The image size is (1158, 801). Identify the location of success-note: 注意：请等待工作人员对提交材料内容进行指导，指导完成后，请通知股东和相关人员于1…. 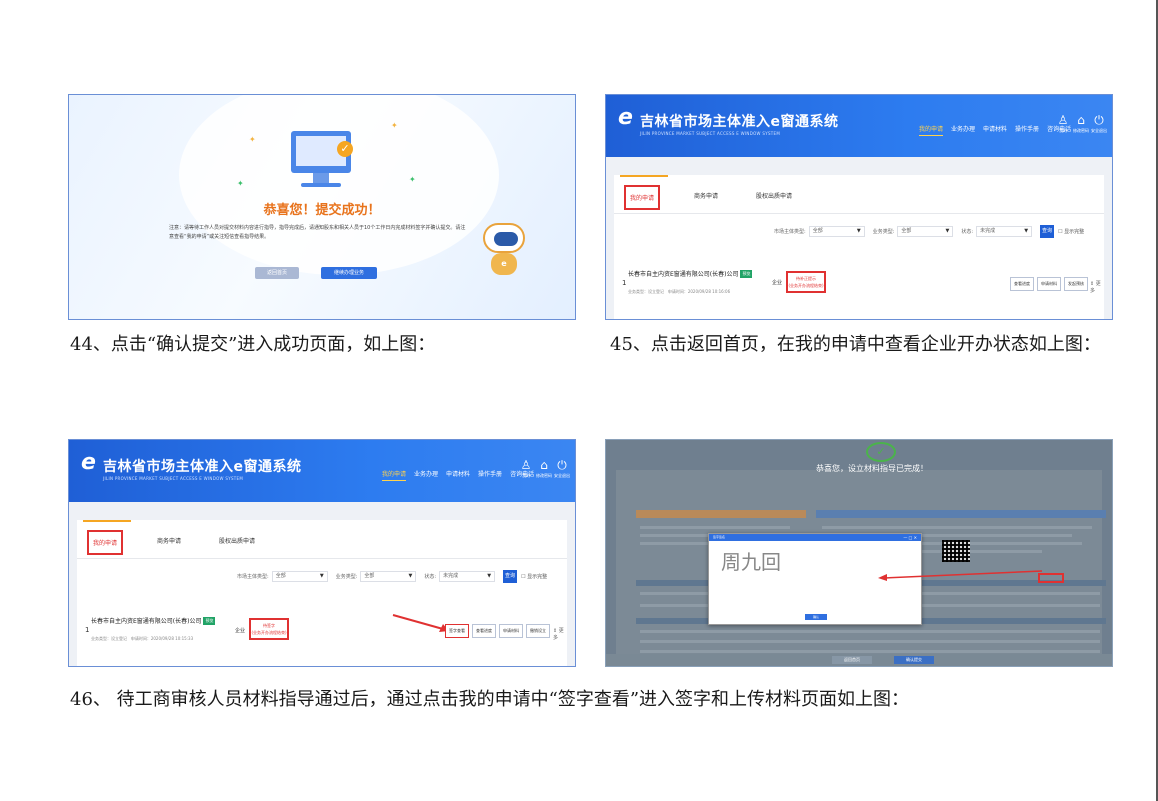
(317, 232).